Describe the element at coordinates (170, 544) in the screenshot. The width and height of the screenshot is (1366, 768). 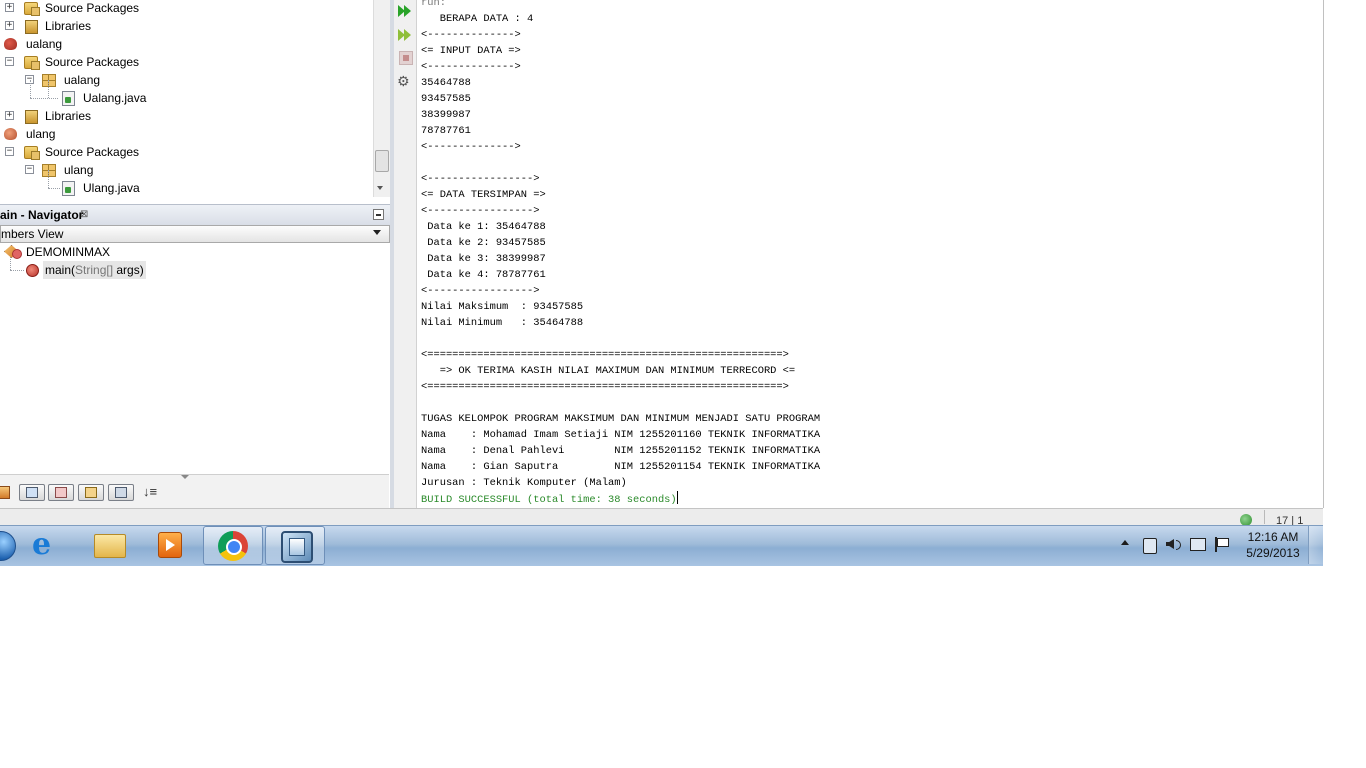
I see `taskbar-app-media-player` at that location.